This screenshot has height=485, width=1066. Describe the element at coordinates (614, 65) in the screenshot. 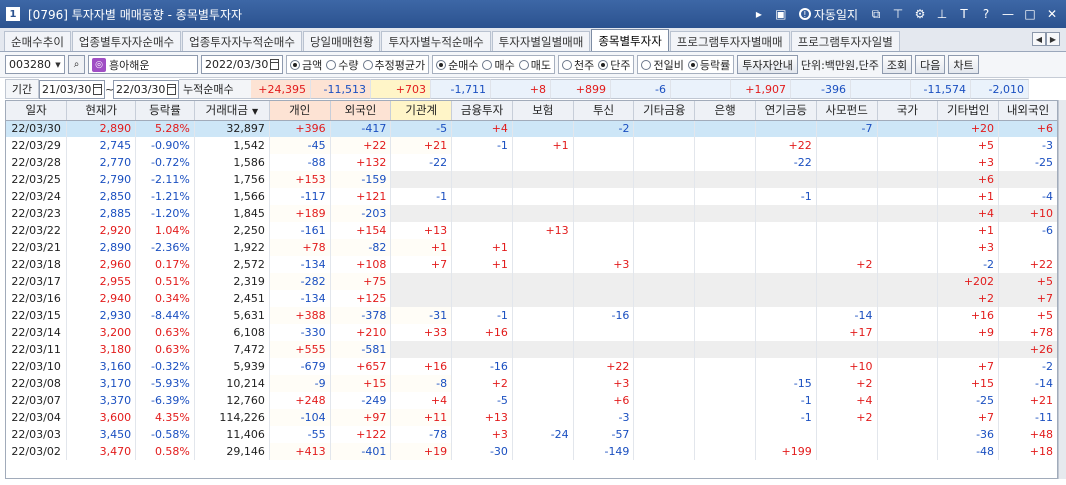

I see `radio-option: 단주` at that location.